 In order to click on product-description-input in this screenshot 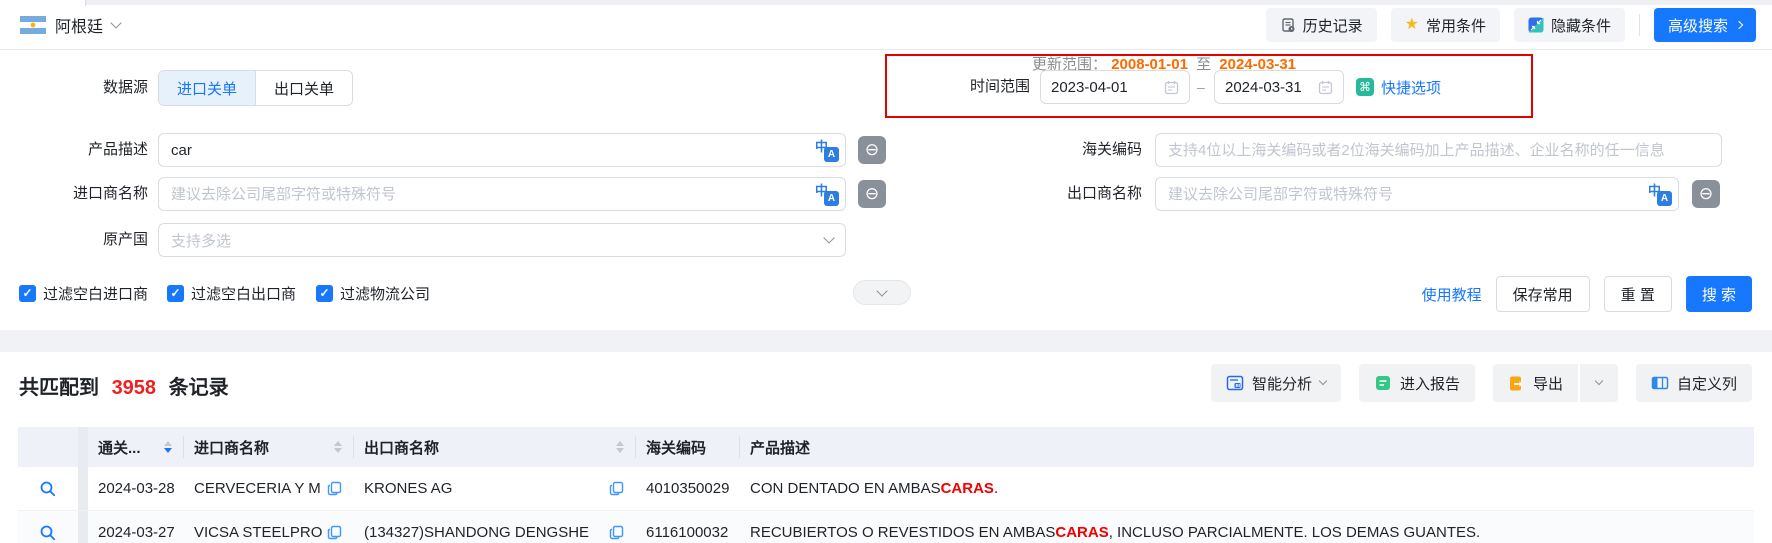, I will do `click(502, 150)`.